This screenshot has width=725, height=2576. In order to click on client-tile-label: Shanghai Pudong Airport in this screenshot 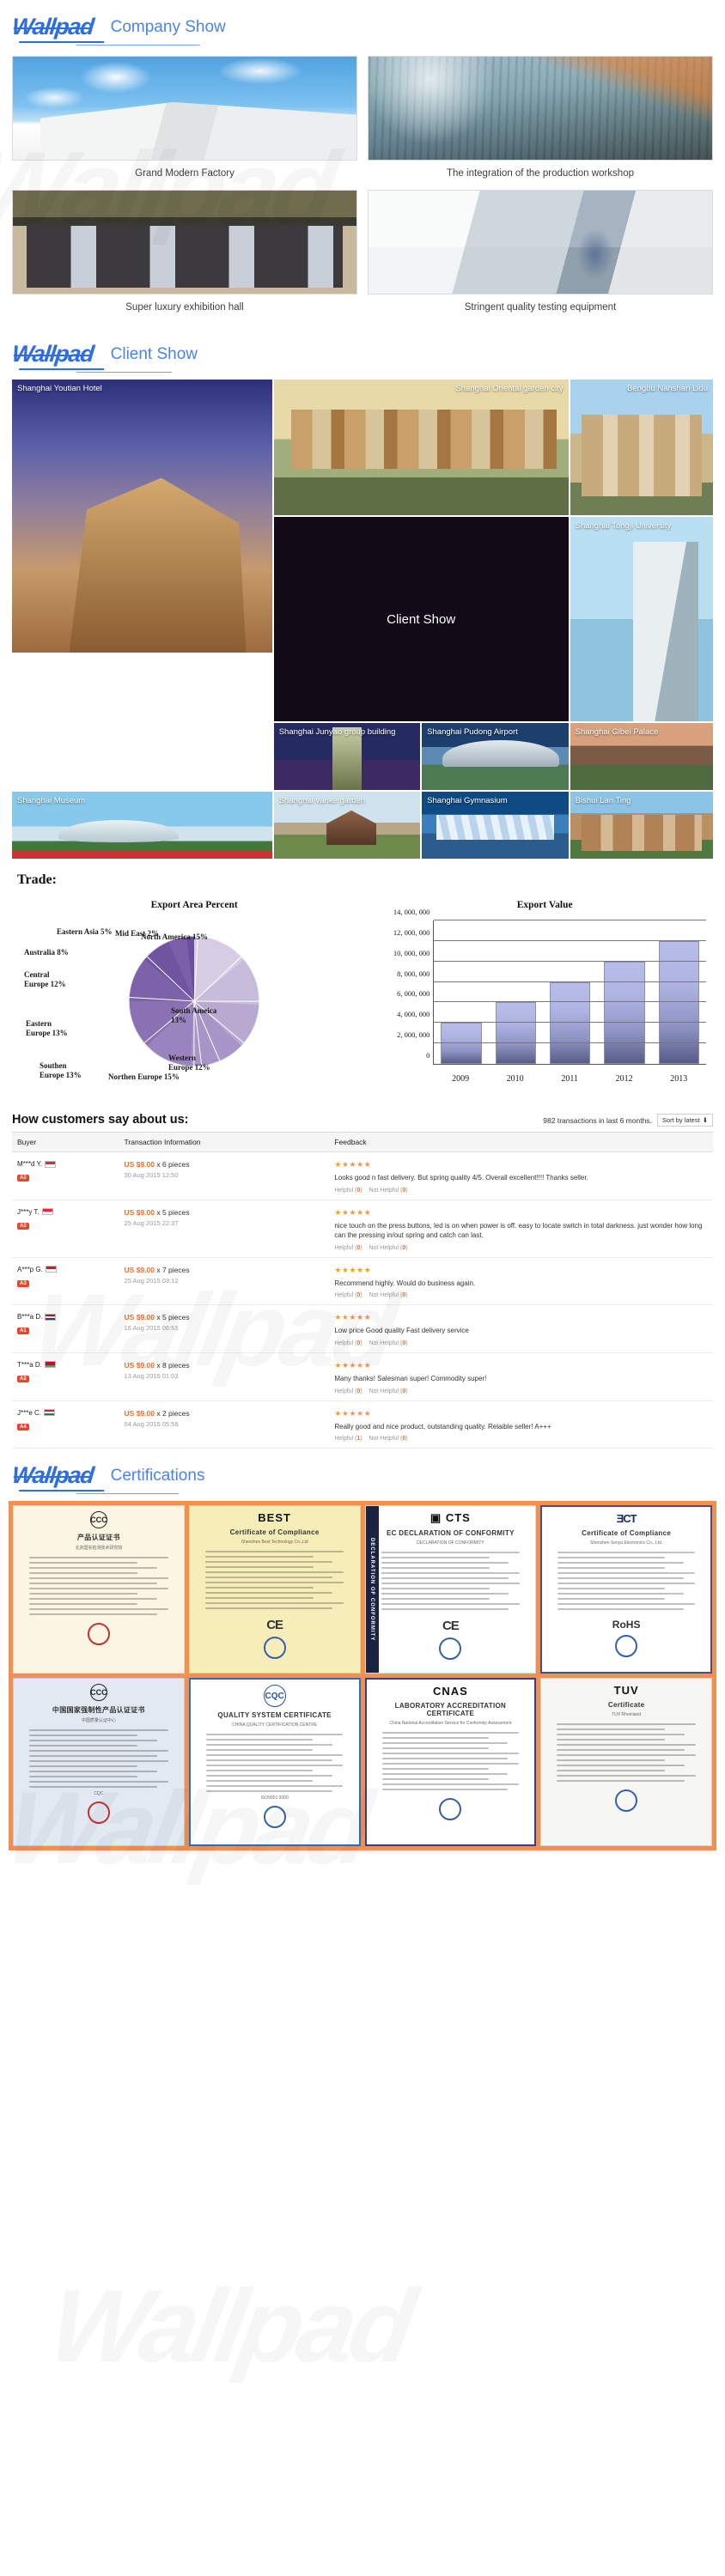, I will do `click(472, 732)`.